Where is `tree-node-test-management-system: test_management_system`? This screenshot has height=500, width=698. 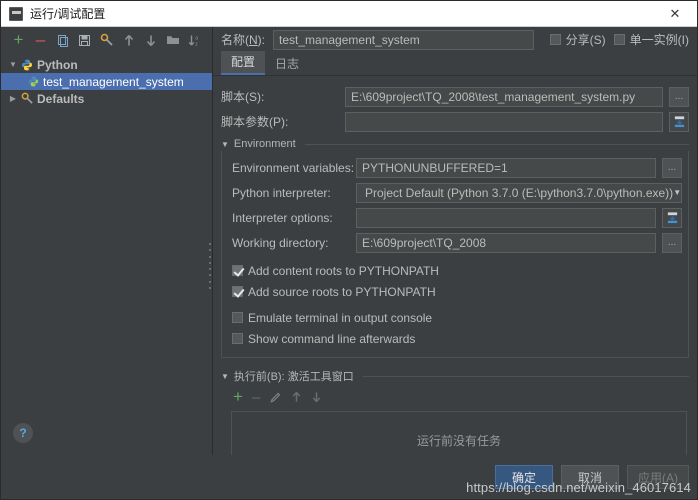
tree-node-test-management-system: test_management_system is located at coordinates (106, 81).